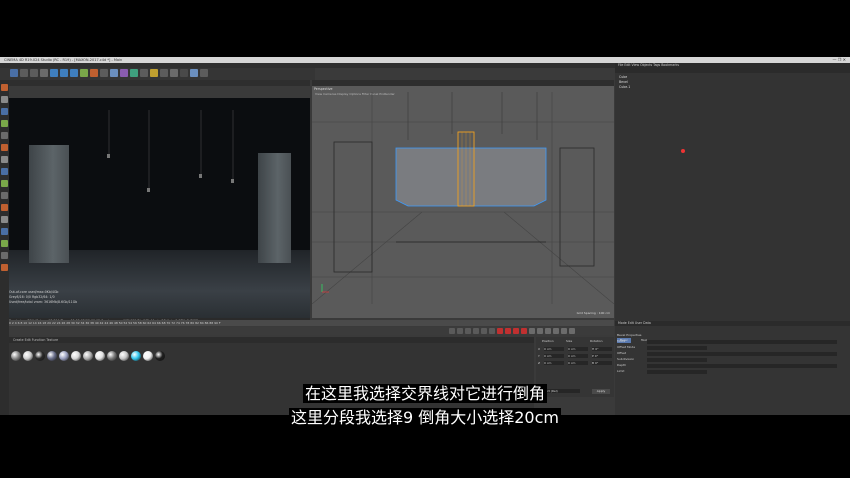  What do you see at coordinates (271, 340) in the screenshot?
I see `material-menu: Create Edit Function Texture` at bounding box center [271, 340].